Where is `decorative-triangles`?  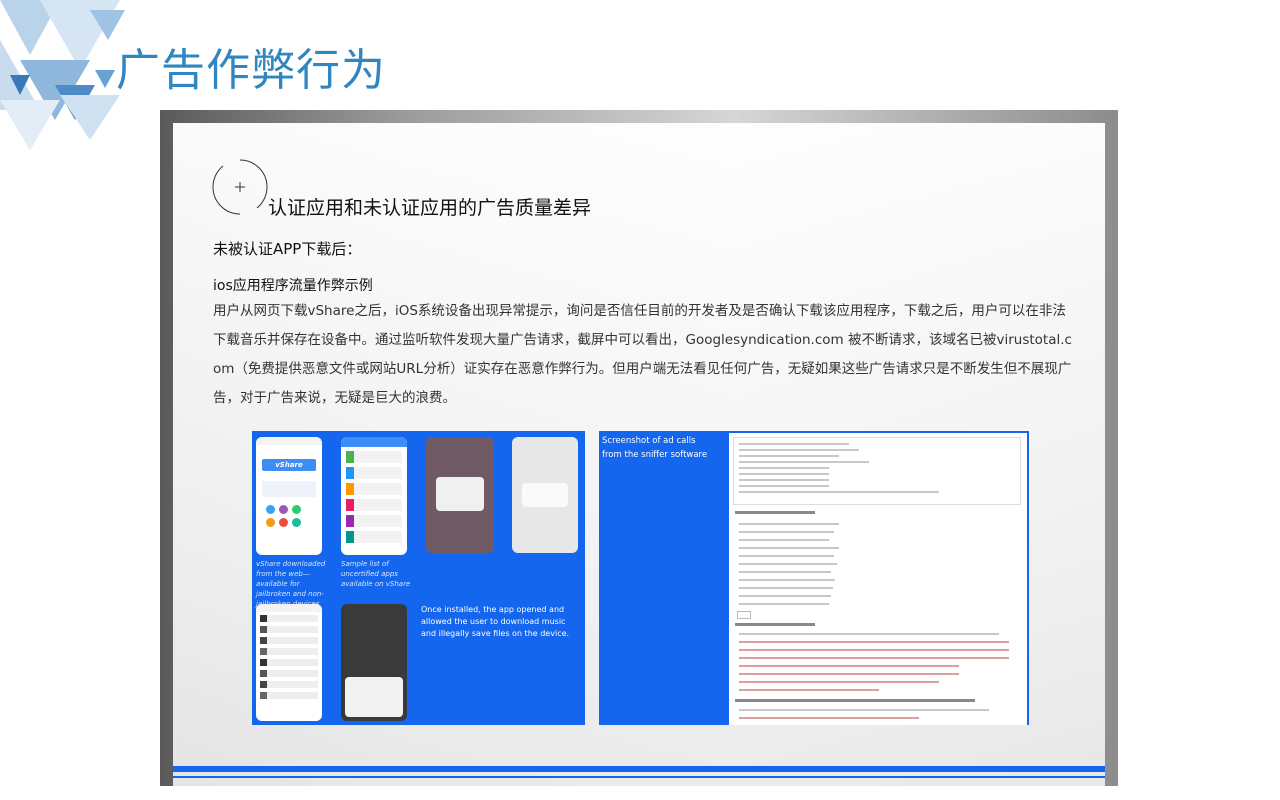
decorative-triangles is located at coordinates (62, 75).